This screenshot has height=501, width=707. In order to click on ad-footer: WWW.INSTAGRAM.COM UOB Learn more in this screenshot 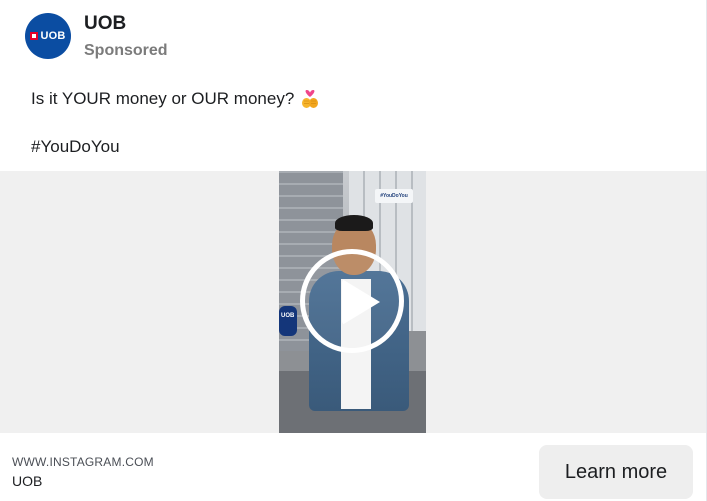, I will do `click(353, 467)`.